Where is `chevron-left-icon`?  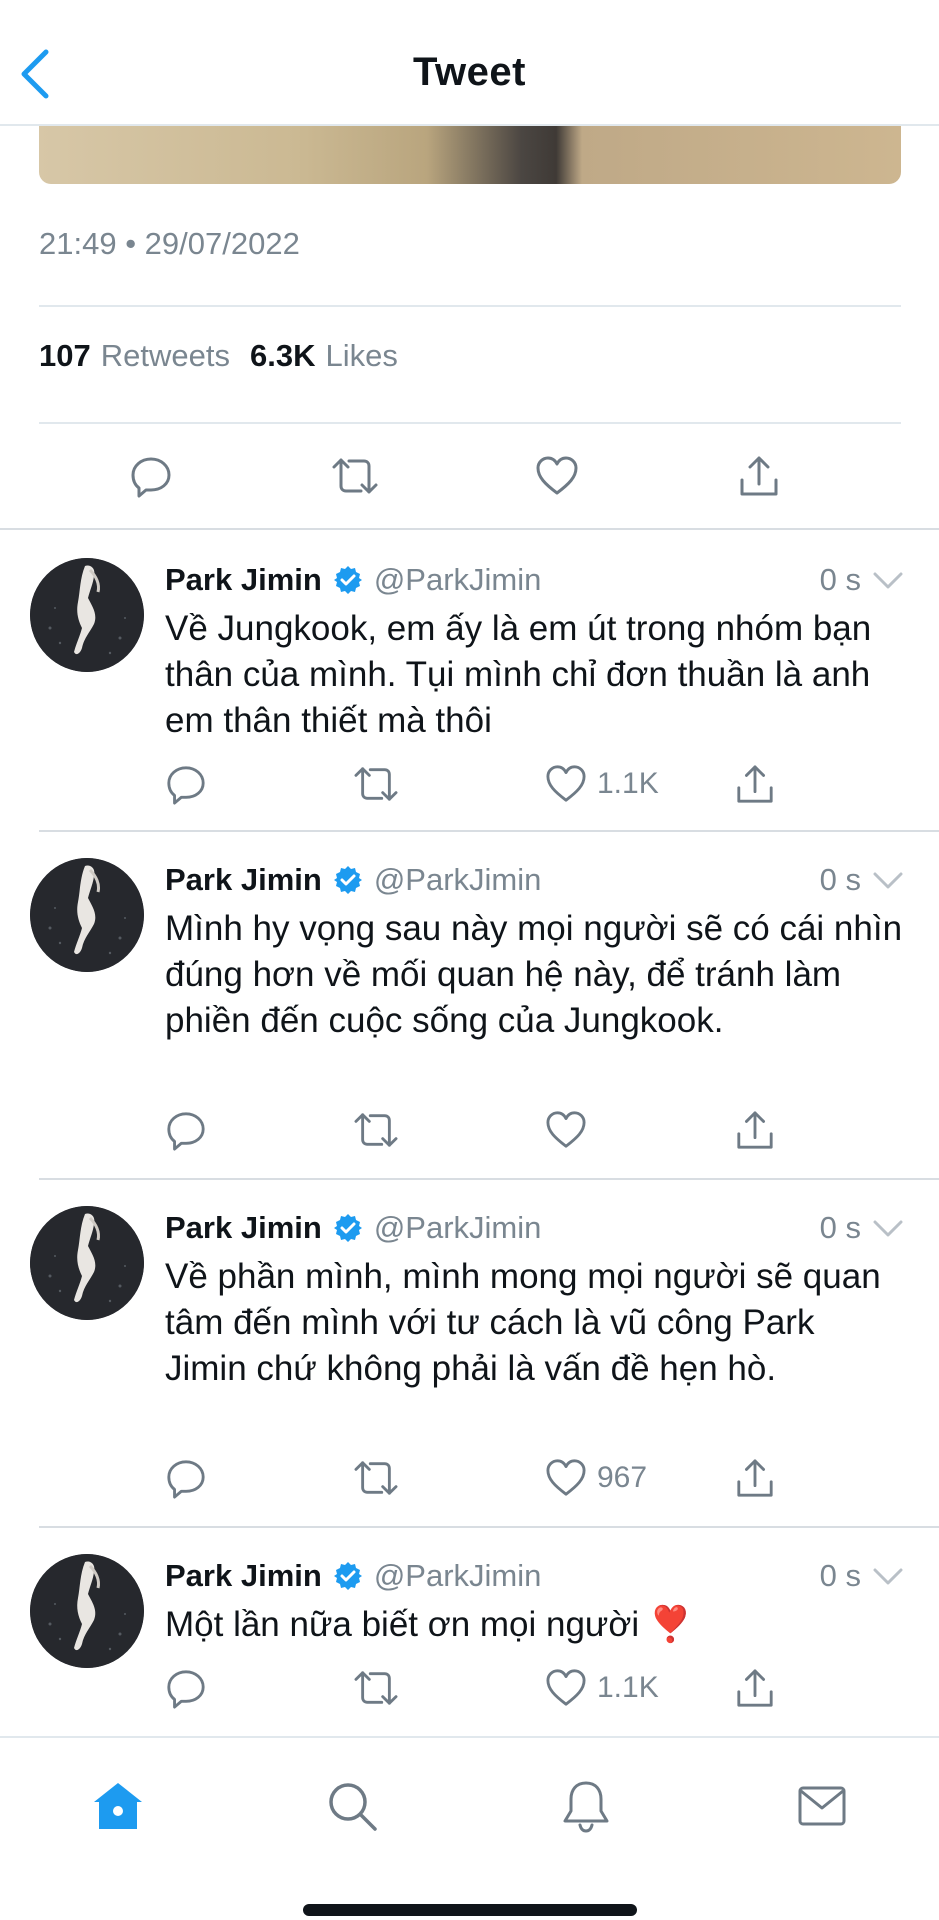
chevron-left-icon is located at coordinates (35, 74).